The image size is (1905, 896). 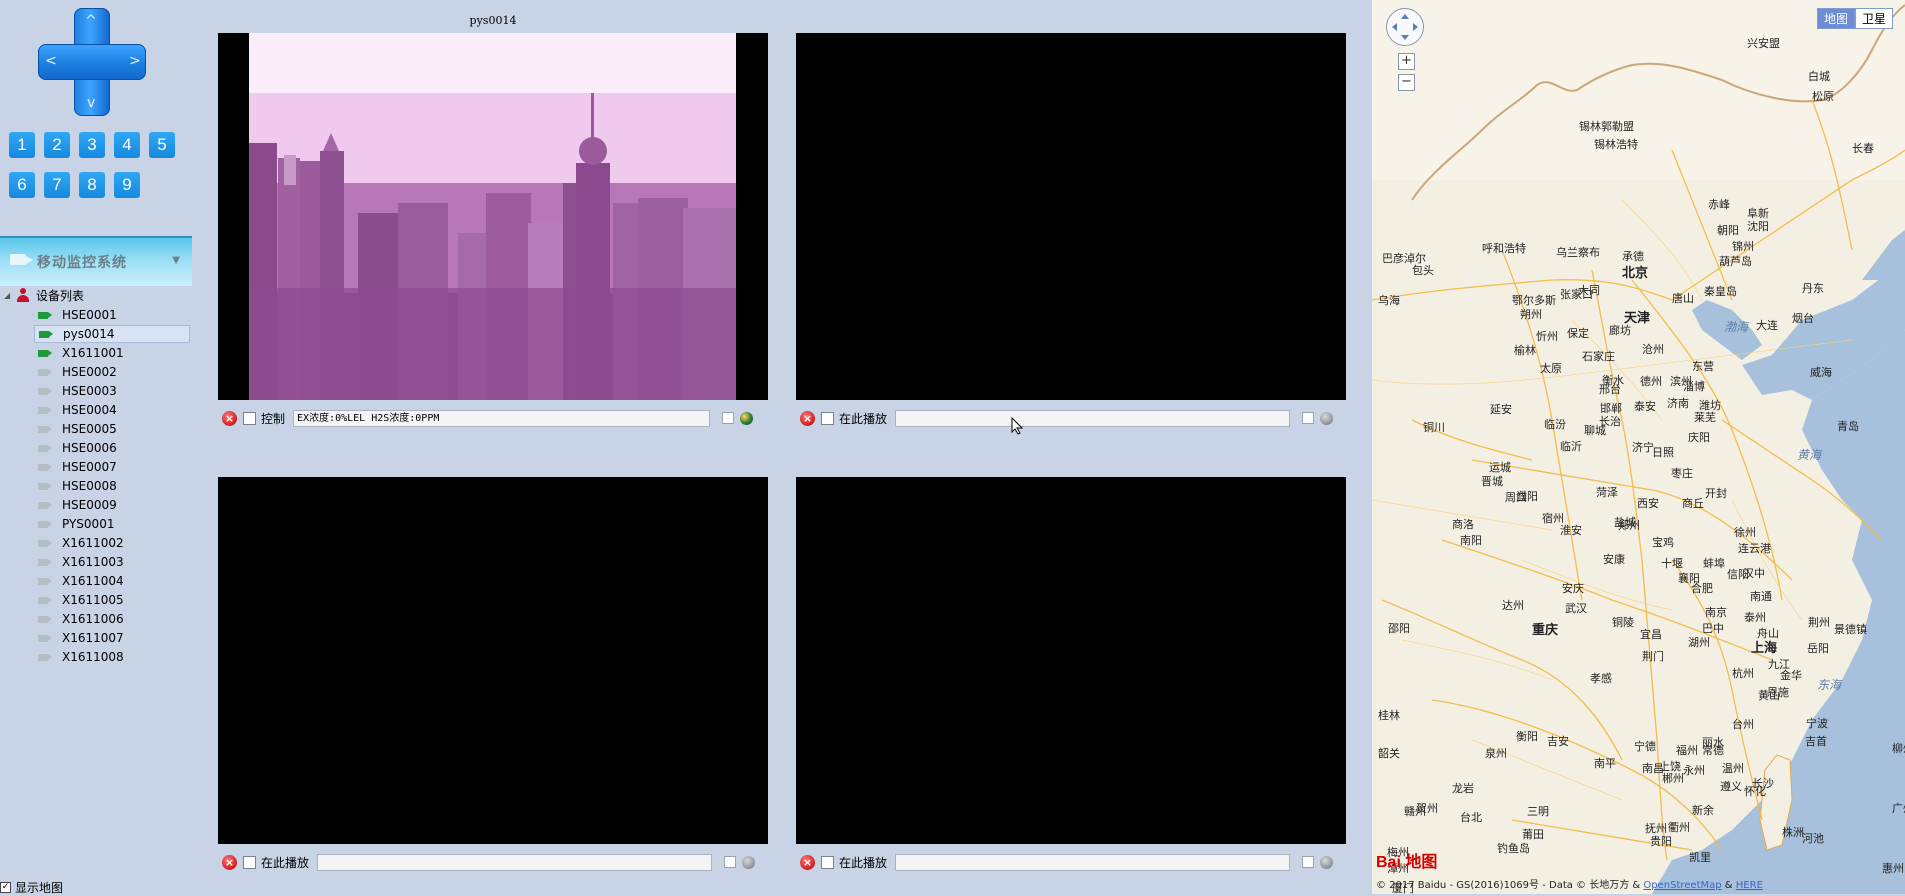 What do you see at coordinates (112, 543) in the screenshot?
I see `device-item: X1611002` at bounding box center [112, 543].